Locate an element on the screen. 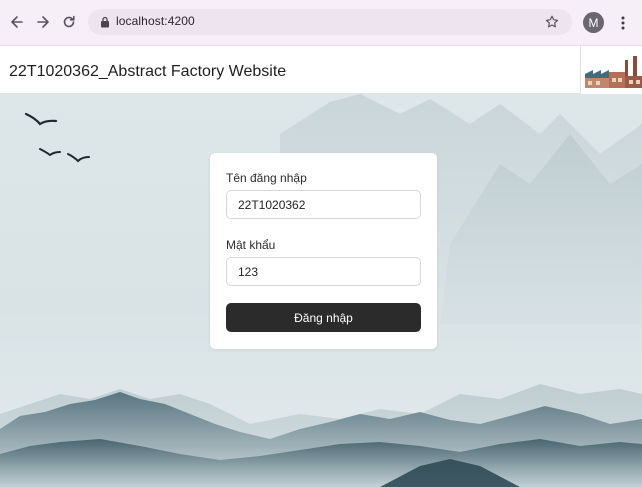 This screenshot has height=487, width=642. browser-toolbar: localhost:4200 M is located at coordinates (321, 23).